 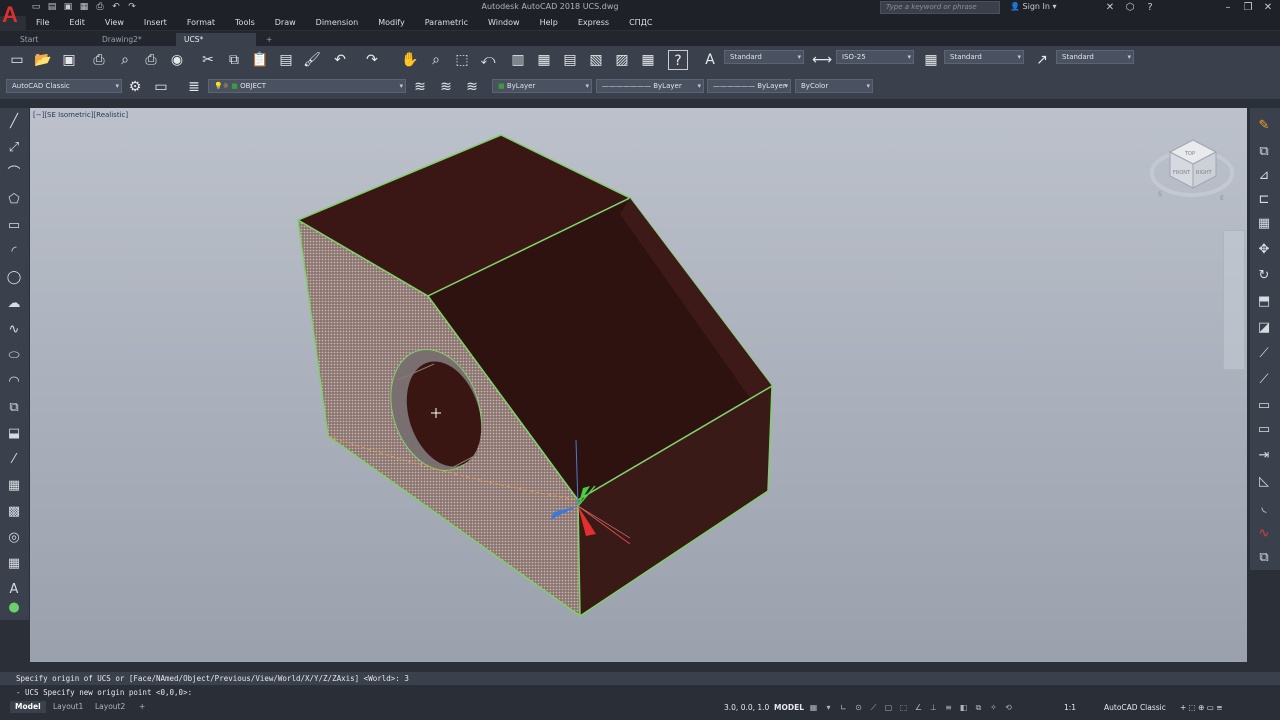 I want to click on construction-line-icon: ⤢, so click(x=14, y=148).